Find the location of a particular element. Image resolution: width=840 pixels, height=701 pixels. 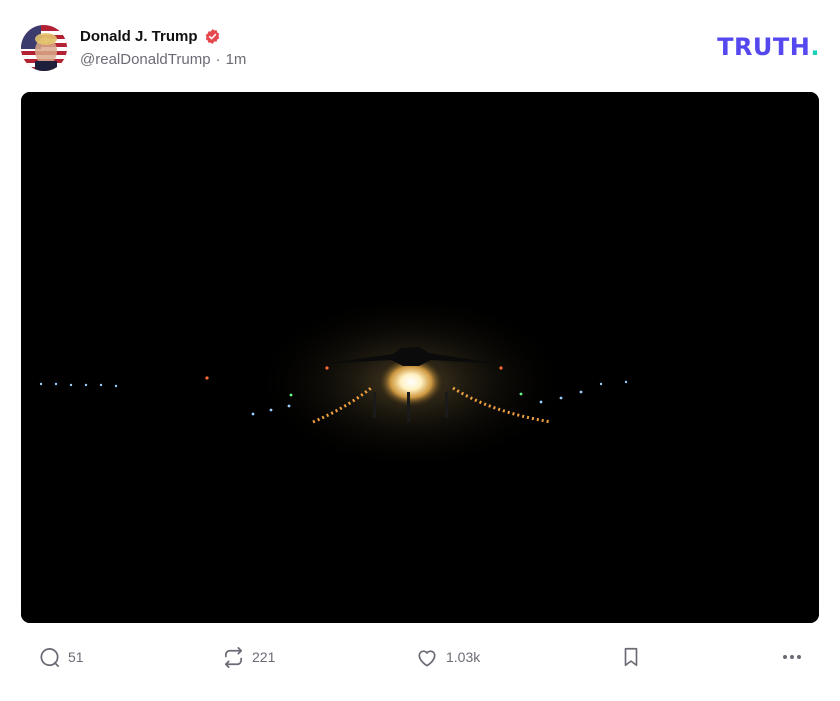

author-handle: @realDonaldTrump is located at coordinates (145, 59).